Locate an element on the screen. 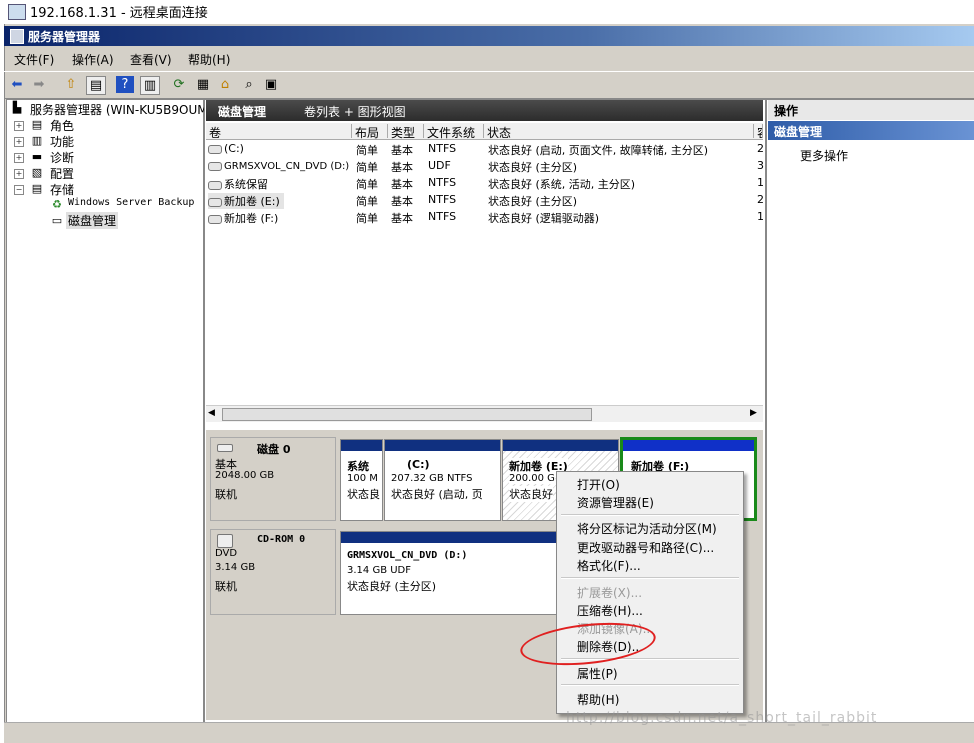  menu-action: 操作(A) is located at coordinates (93, 59).